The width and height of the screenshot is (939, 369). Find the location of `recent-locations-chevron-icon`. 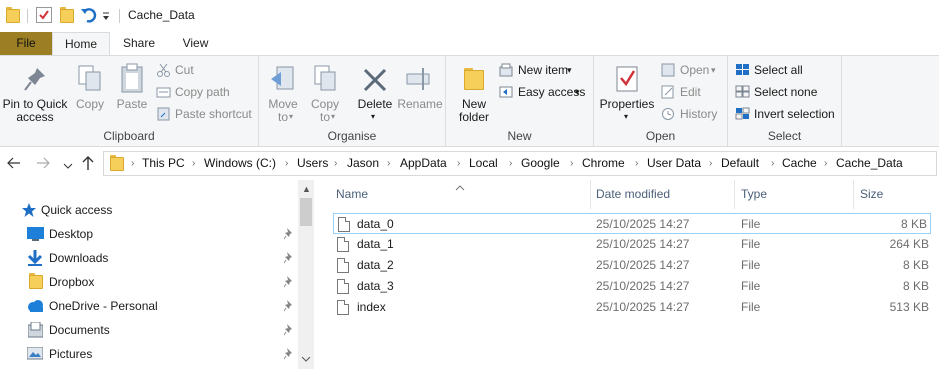

recent-locations-chevron-icon is located at coordinates (68, 164).